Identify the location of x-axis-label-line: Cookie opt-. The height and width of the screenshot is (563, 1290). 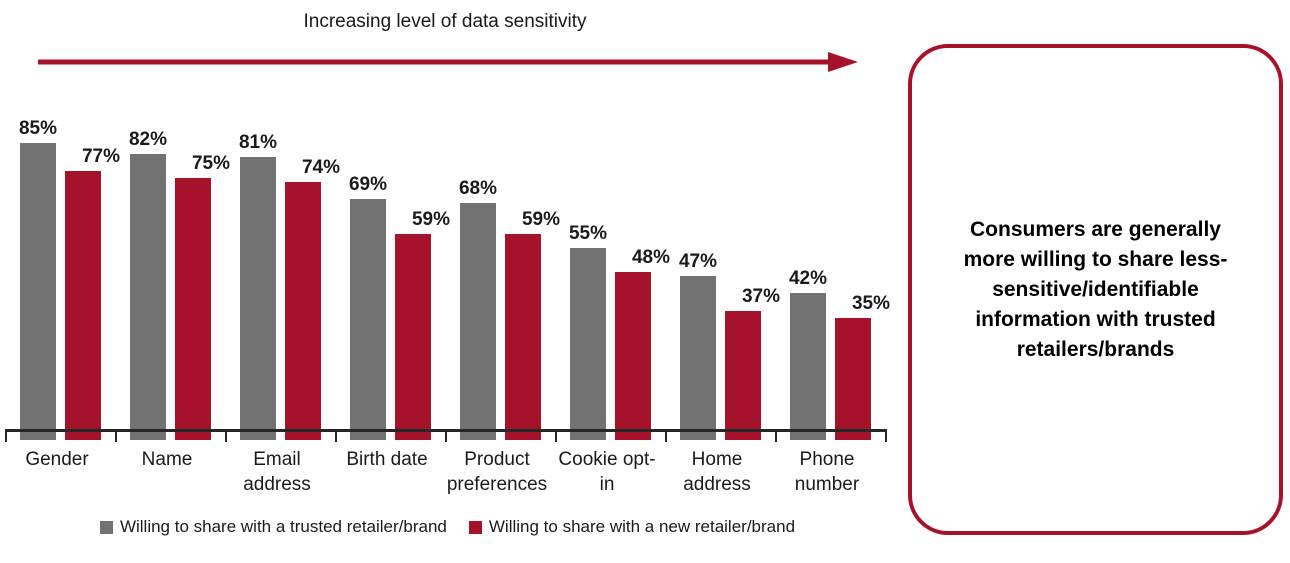
(607, 459).